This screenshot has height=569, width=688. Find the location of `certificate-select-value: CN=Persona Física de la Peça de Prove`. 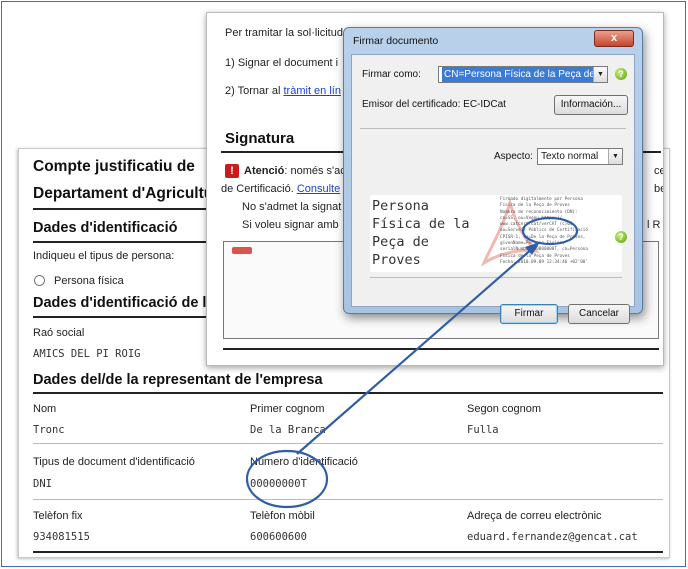

certificate-select-value: CN=Persona Física de la Peça de Prove is located at coordinates (524, 74).